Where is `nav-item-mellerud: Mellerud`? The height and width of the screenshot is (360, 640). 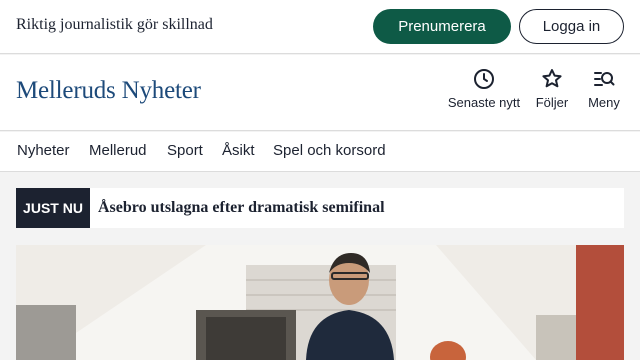
nav-item-mellerud: Mellerud is located at coordinates (118, 150).